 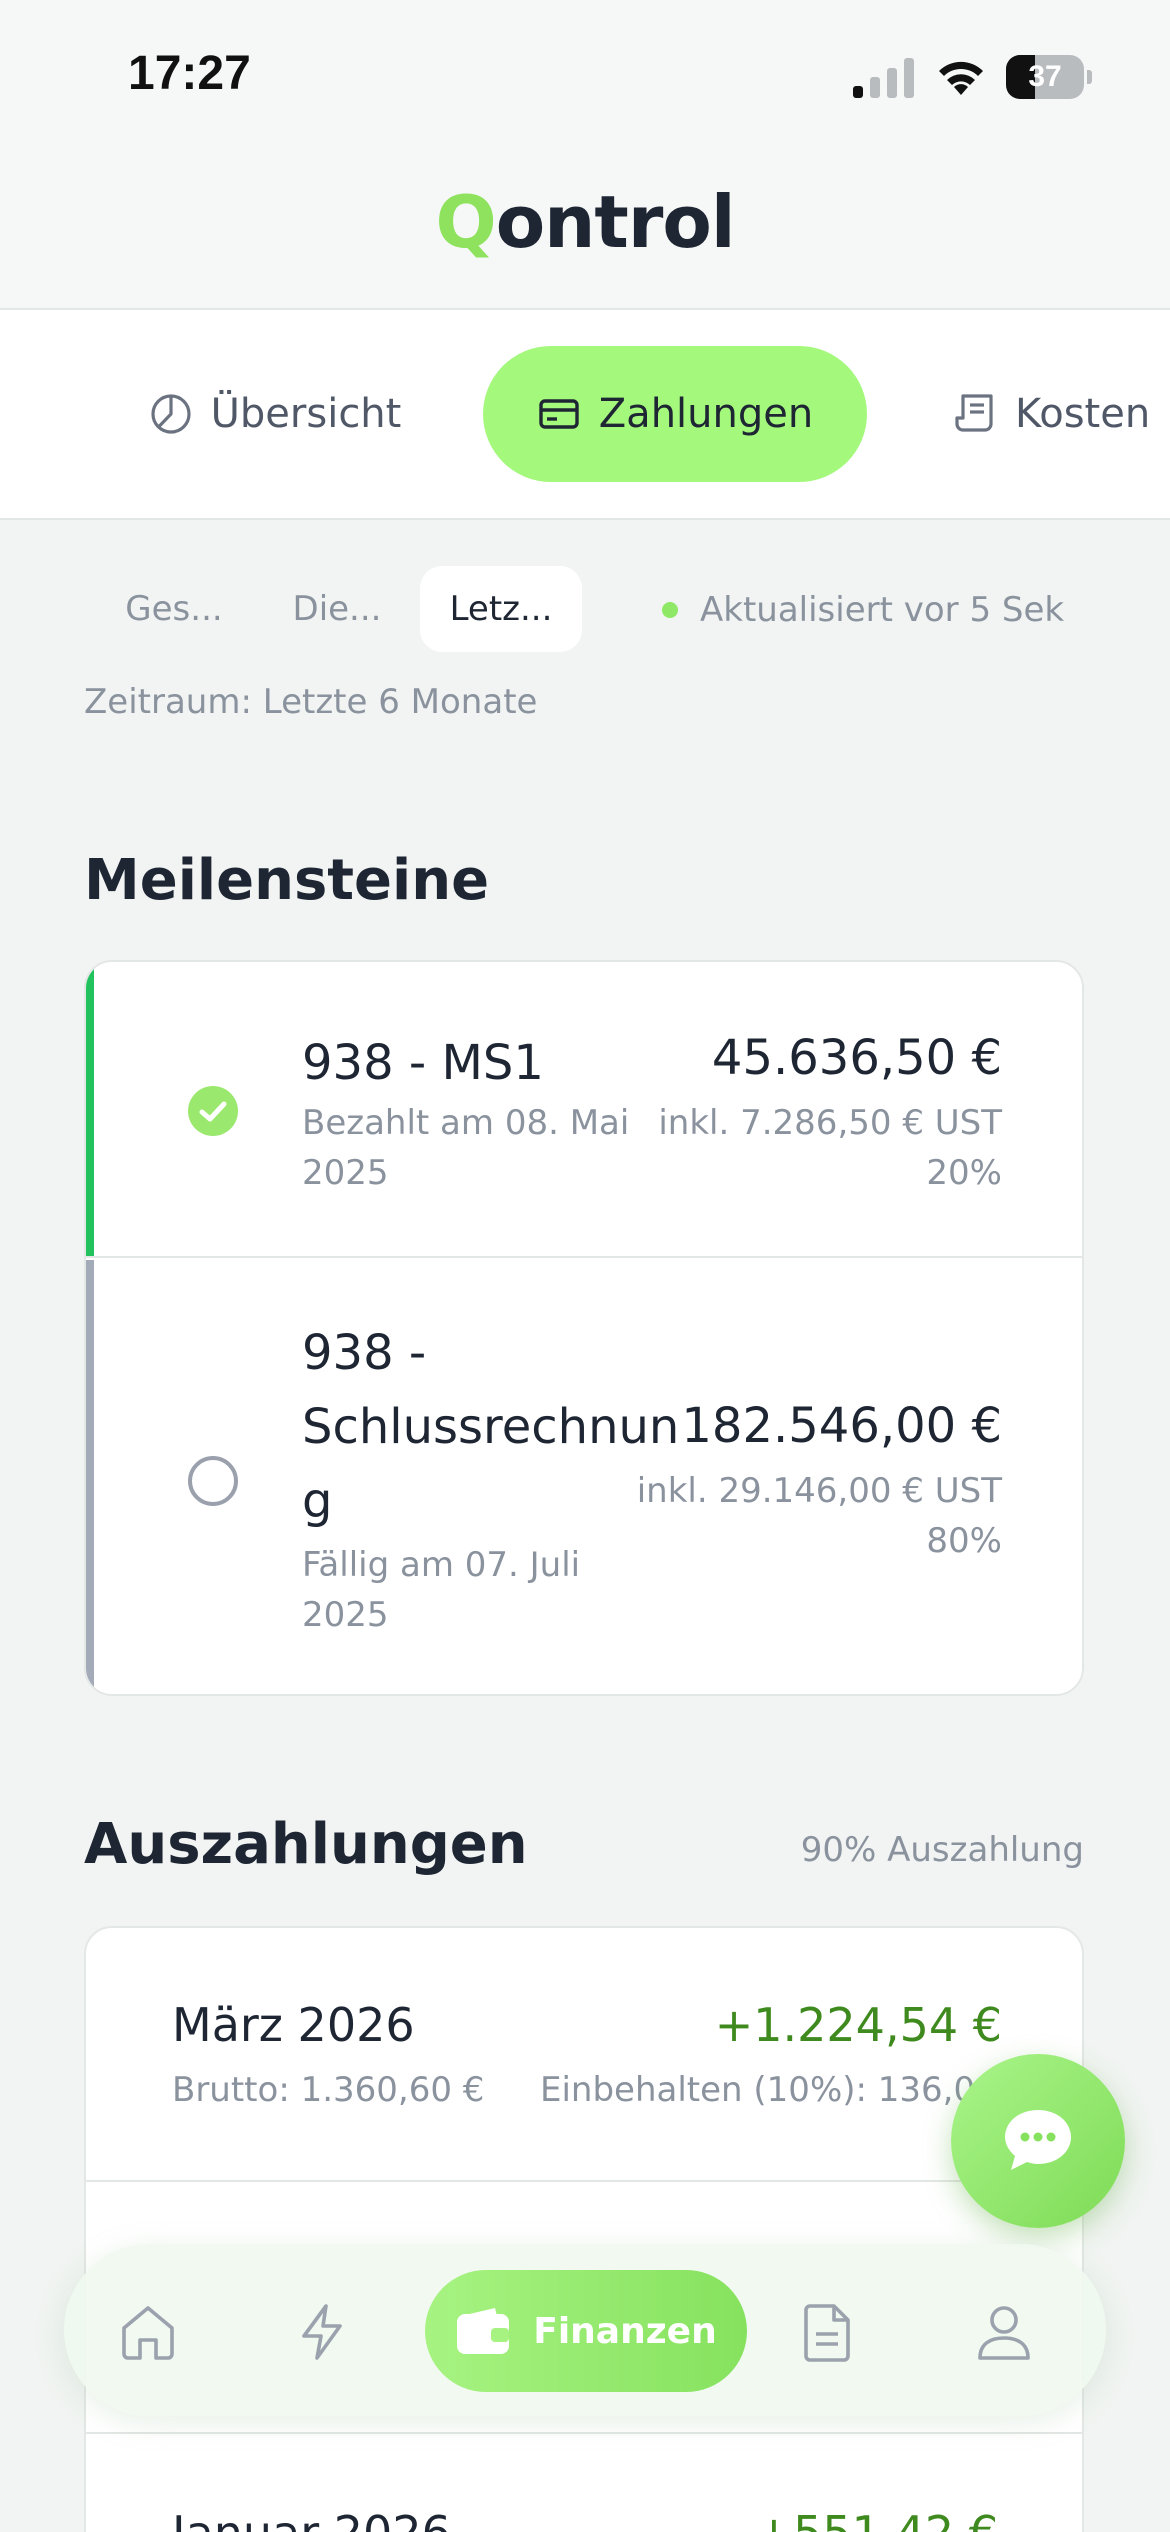 I want to click on milestone-share: 20%, so click(x=964, y=1173).